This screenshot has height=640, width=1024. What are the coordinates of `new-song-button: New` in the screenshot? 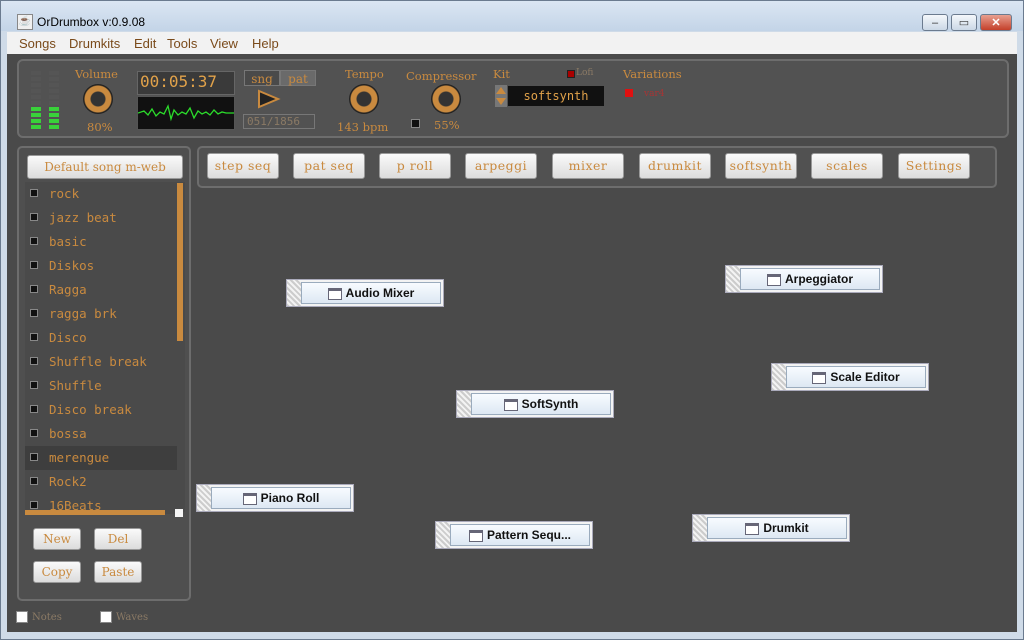 It's located at (57, 539).